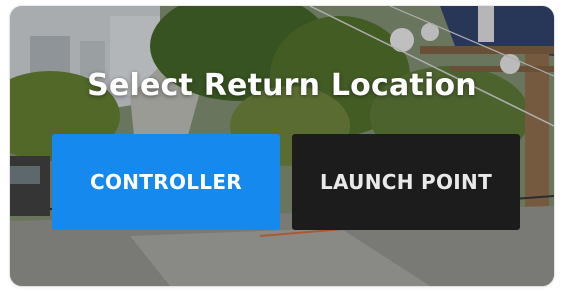 This screenshot has width=564, height=293. Describe the element at coordinates (282, 85) in the screenshot. I see `dialog-title: Select Return Location` at that location.